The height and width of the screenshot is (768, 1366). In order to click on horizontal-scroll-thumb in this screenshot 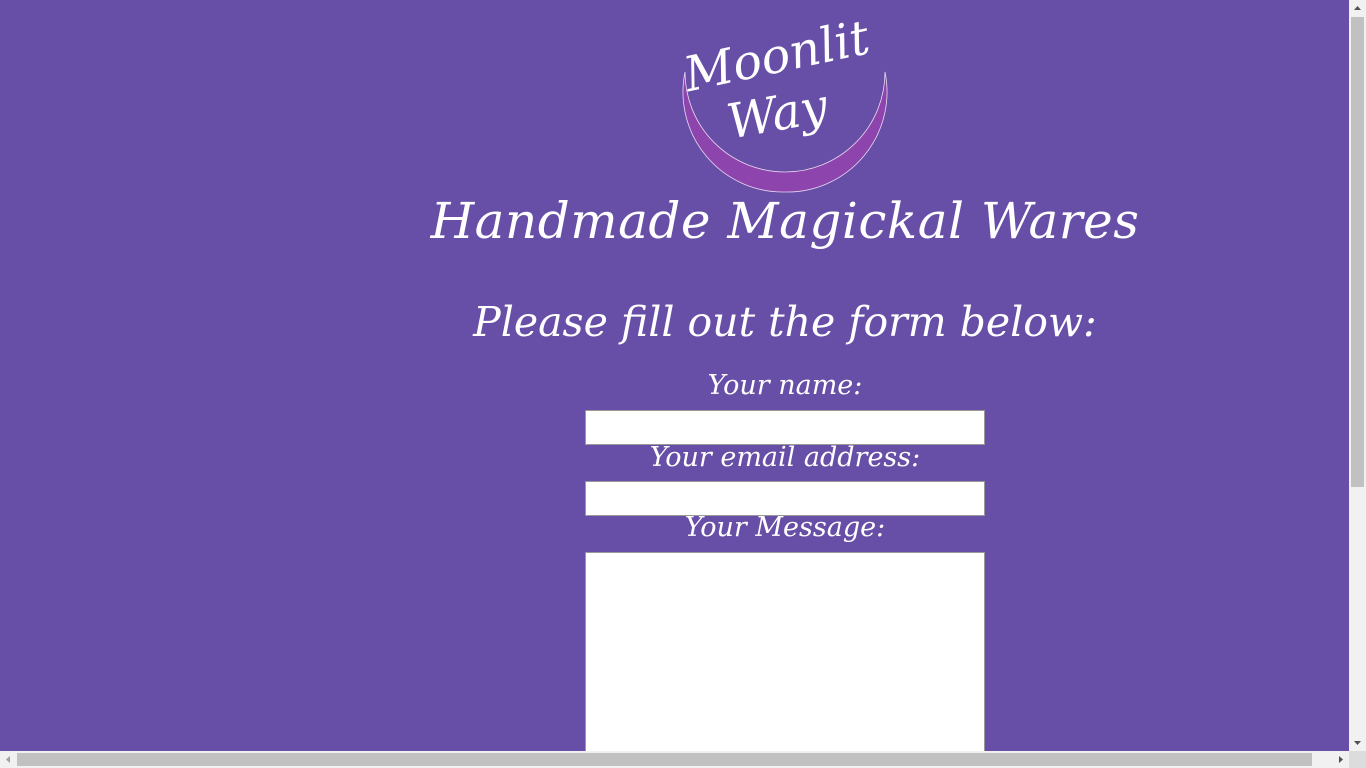, I will do `click(664, 759)`.